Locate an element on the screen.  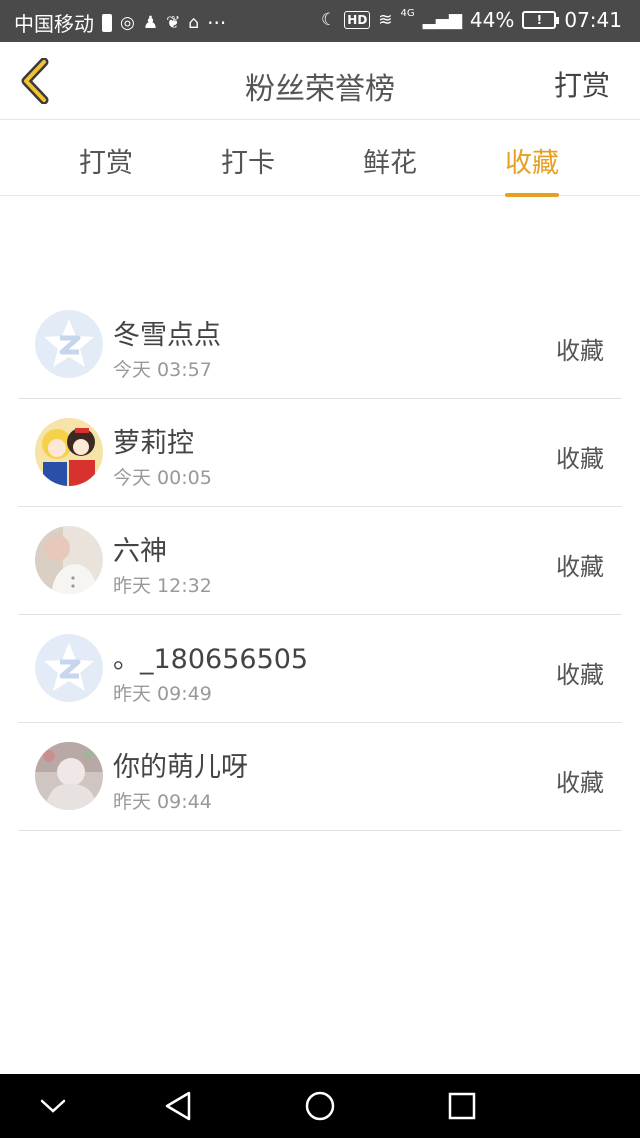
recents-nav-button is located at coordinates (462, 1106).